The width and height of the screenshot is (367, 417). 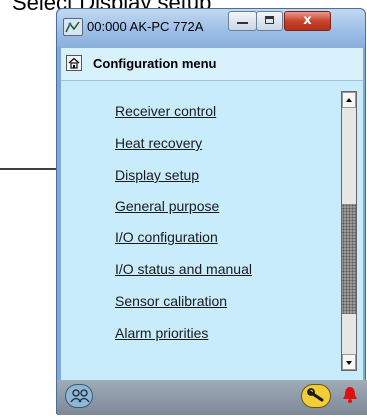 I want to click on title-bar: 00:000 AK-PC 772A x, so click(x=211, y=28).